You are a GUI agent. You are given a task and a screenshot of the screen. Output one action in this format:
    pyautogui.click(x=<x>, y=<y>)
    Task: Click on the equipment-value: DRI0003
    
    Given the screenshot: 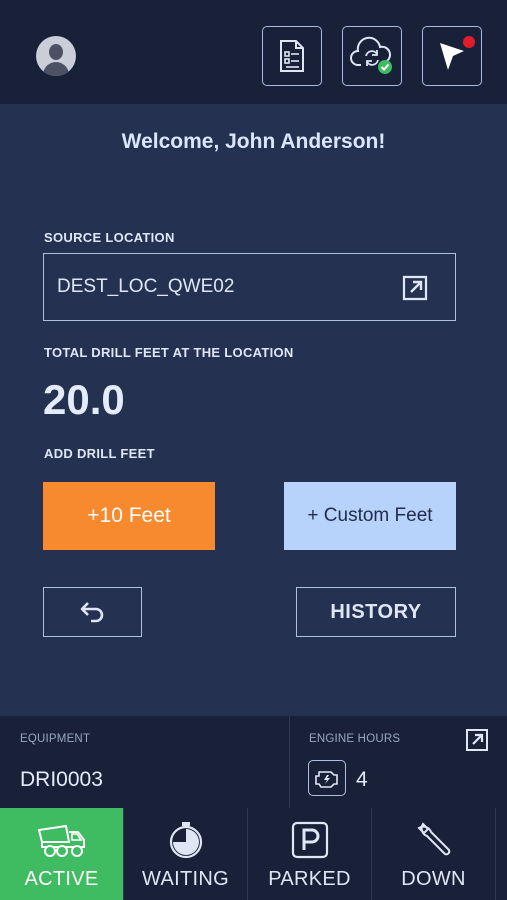 What is the action you would take?
    pyautogui.click(x=61, y=779)
    